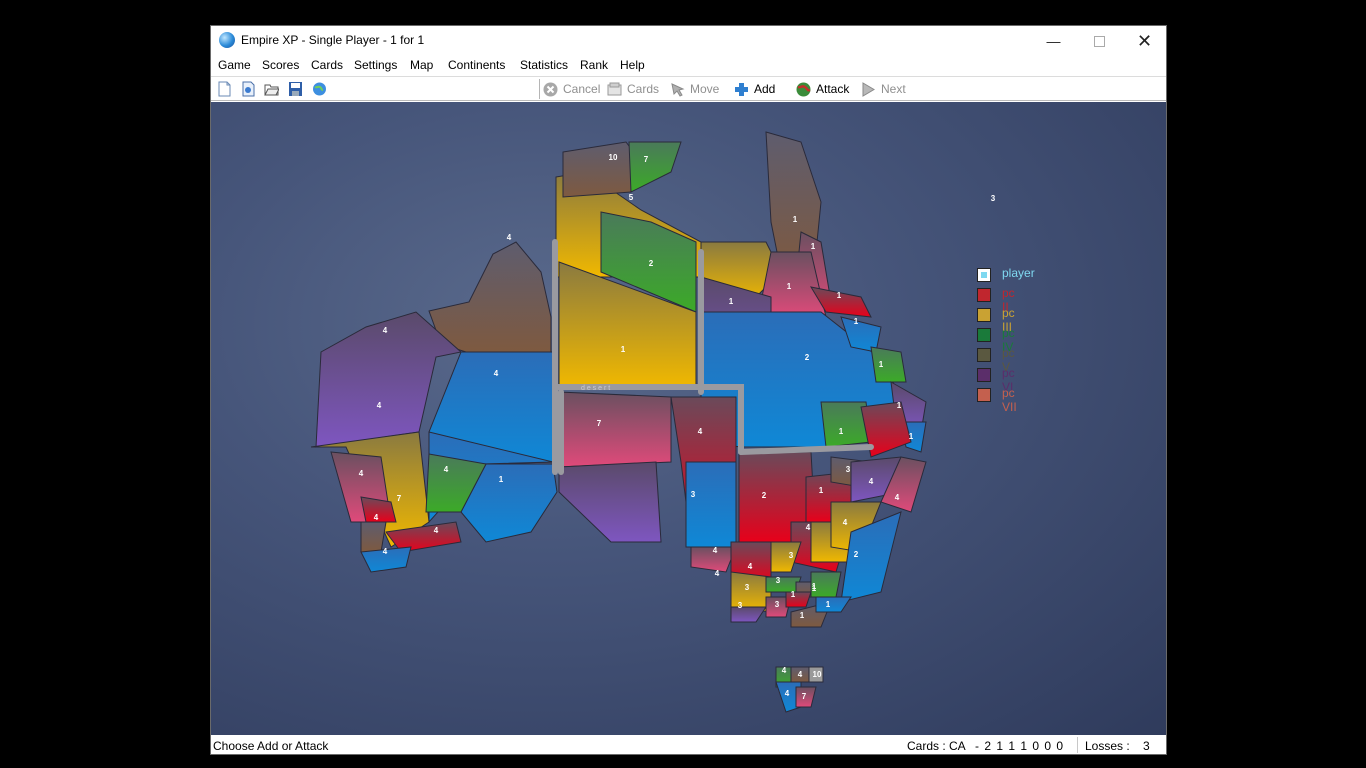 Image resolution: width=1366 pixels, height=768 pixels. I want to click on maximize-button, so click(1099, 41).